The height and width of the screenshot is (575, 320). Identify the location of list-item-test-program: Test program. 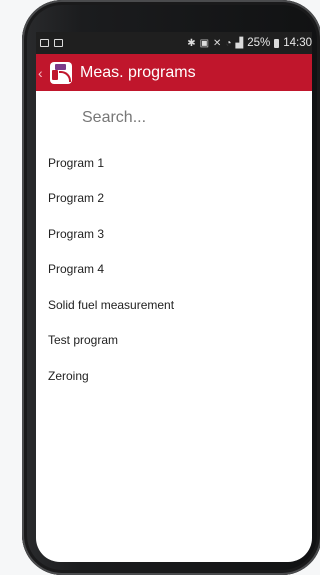
(174, 341).